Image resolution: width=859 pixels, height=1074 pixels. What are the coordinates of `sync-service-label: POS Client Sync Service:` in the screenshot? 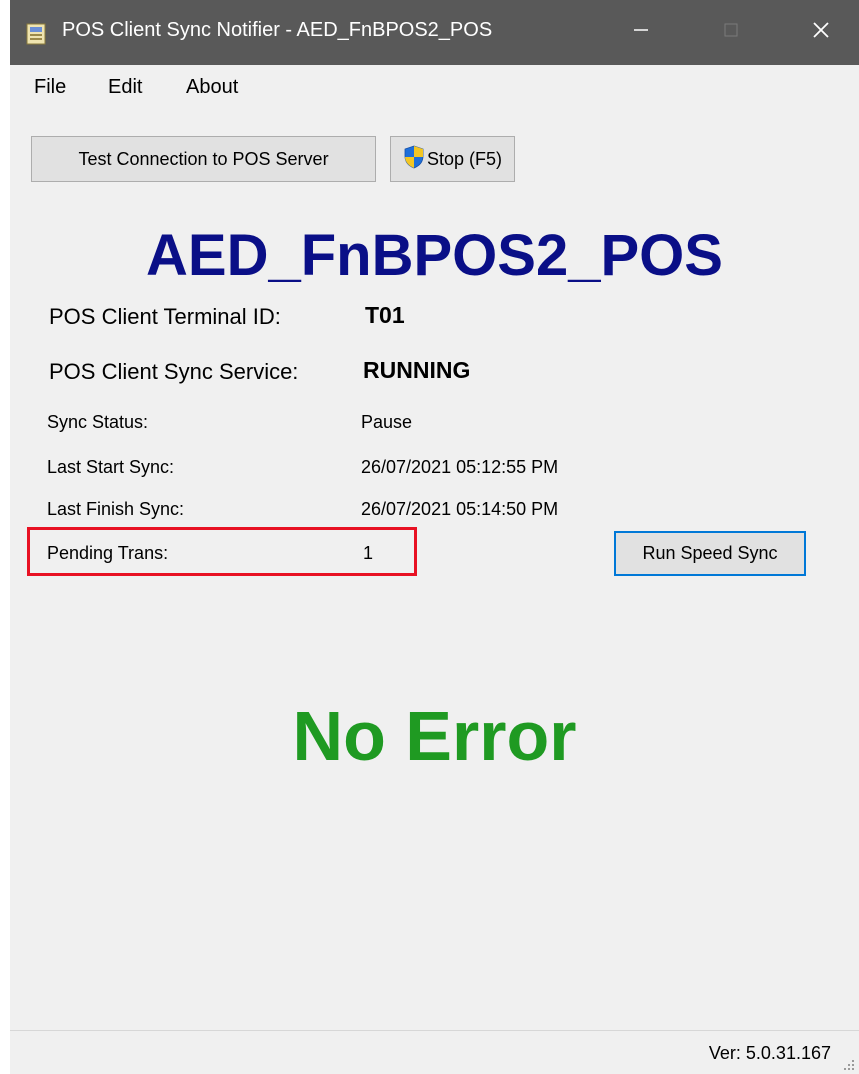 It's located at (174, 371).